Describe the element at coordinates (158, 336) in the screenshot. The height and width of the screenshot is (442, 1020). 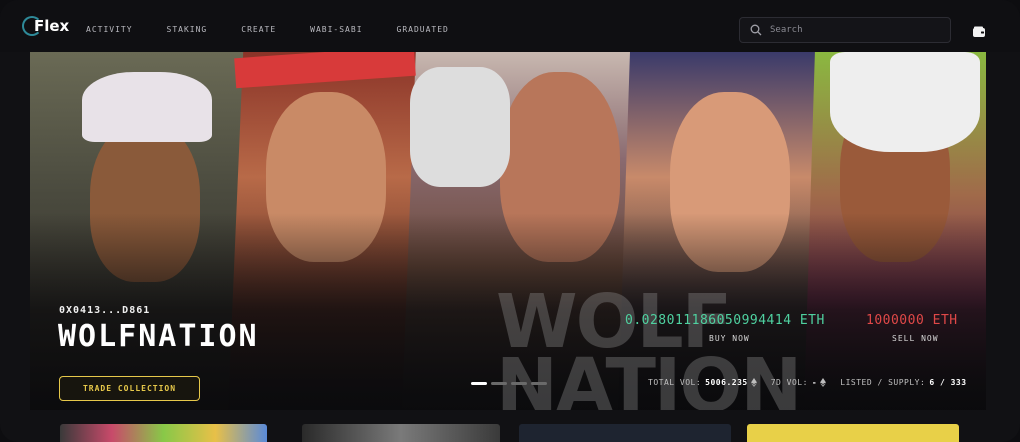
I see `collection-title: WOLFNATION` at that location.